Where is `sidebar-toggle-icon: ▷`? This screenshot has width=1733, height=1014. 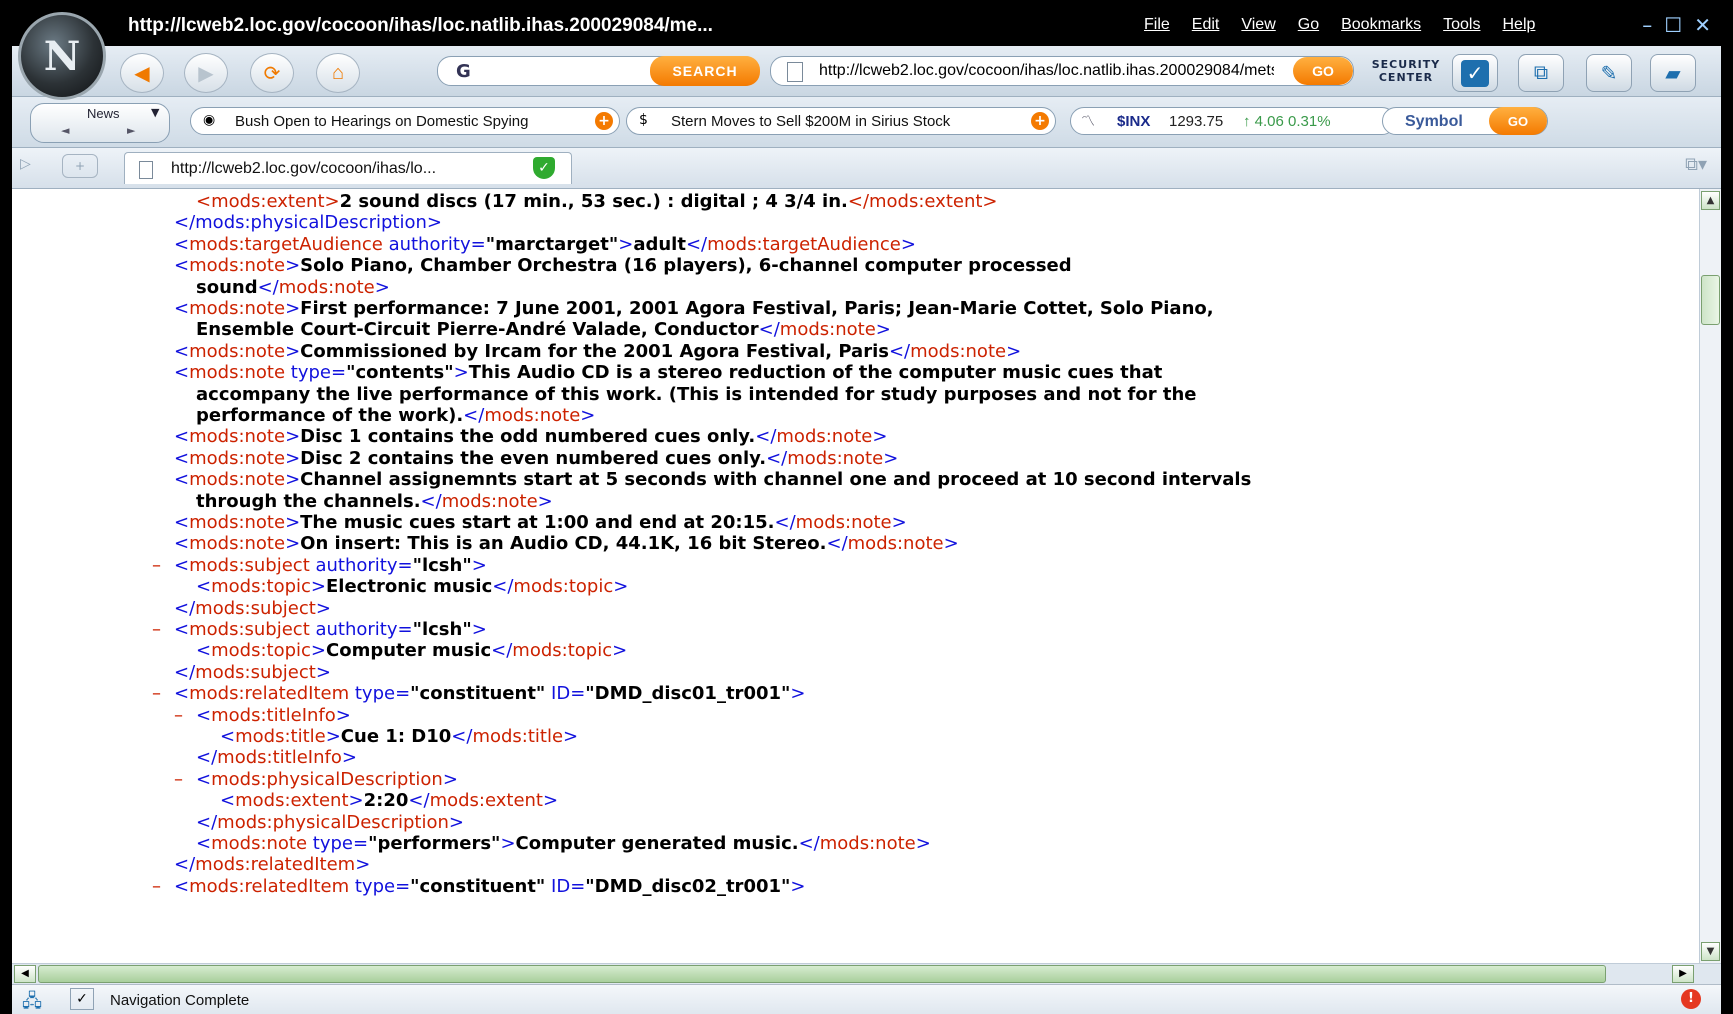 sidebar-toggle-icon: ▷ is located at coordinates (25, 164).